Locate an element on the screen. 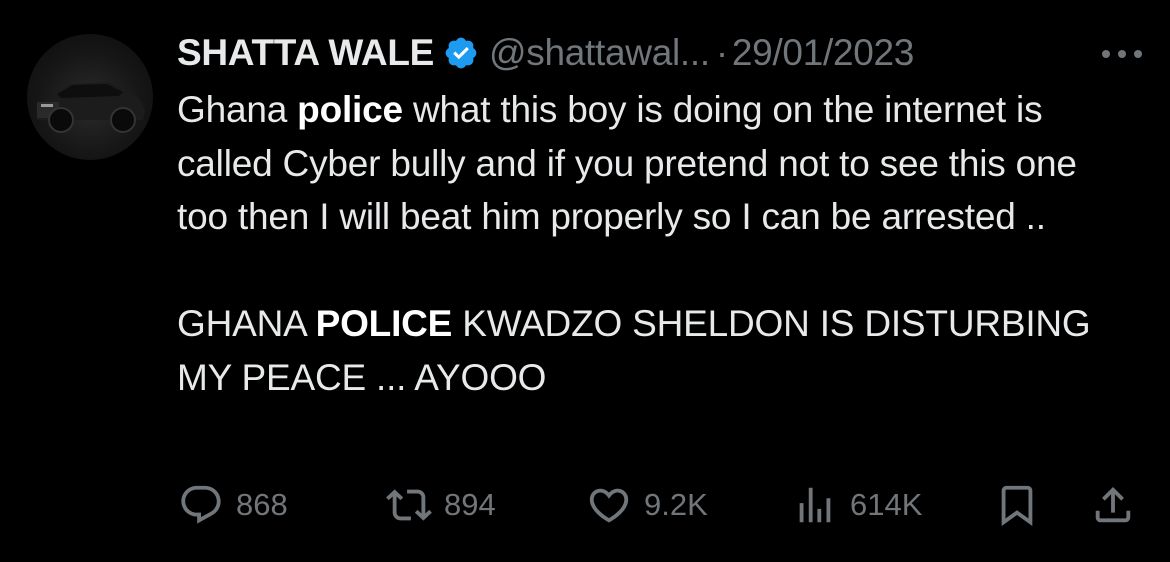 This screenshot has height=562, width=1170. reply-bubble-icon is located at coordinates (201, 504).